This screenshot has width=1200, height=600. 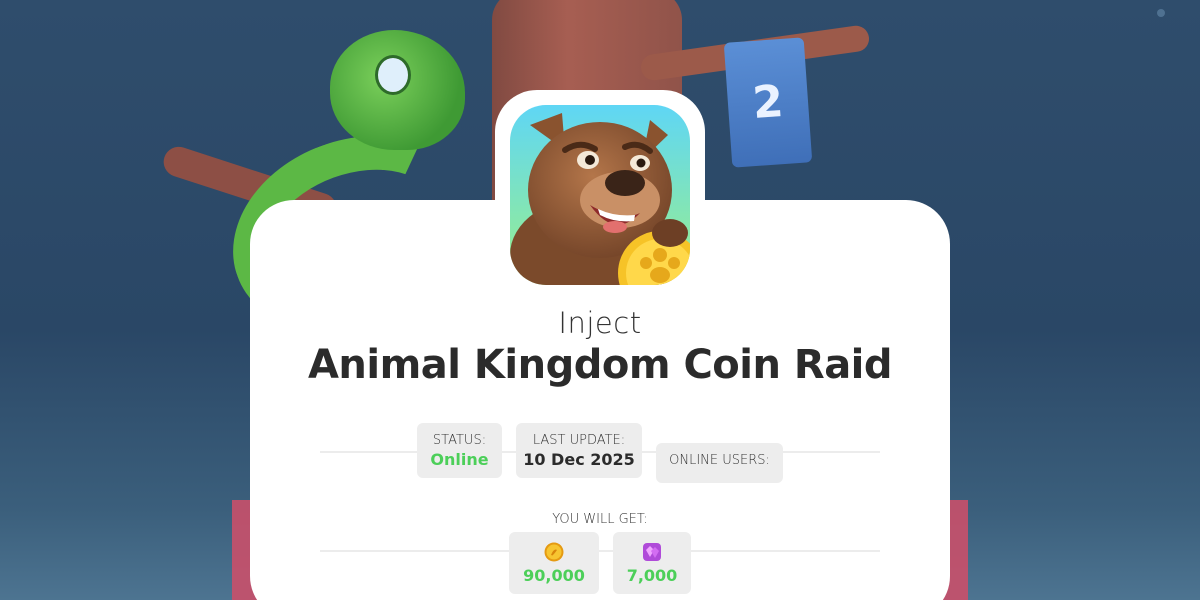 I want to click on reward-coins: 90,000, so click(x=554, y=563).